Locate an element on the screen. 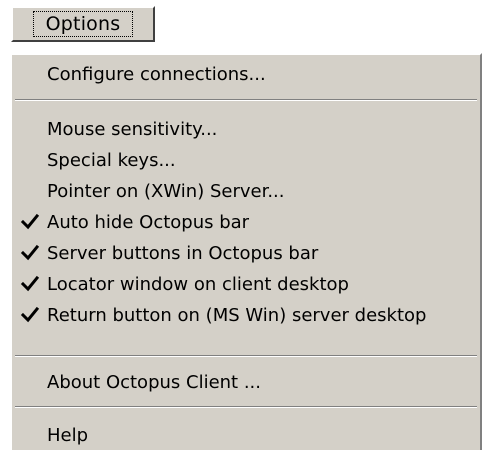 This screenshot has height=450, width=493. menu-item-label: Auto hide Octopus bar is located at coordinates (148, 222).